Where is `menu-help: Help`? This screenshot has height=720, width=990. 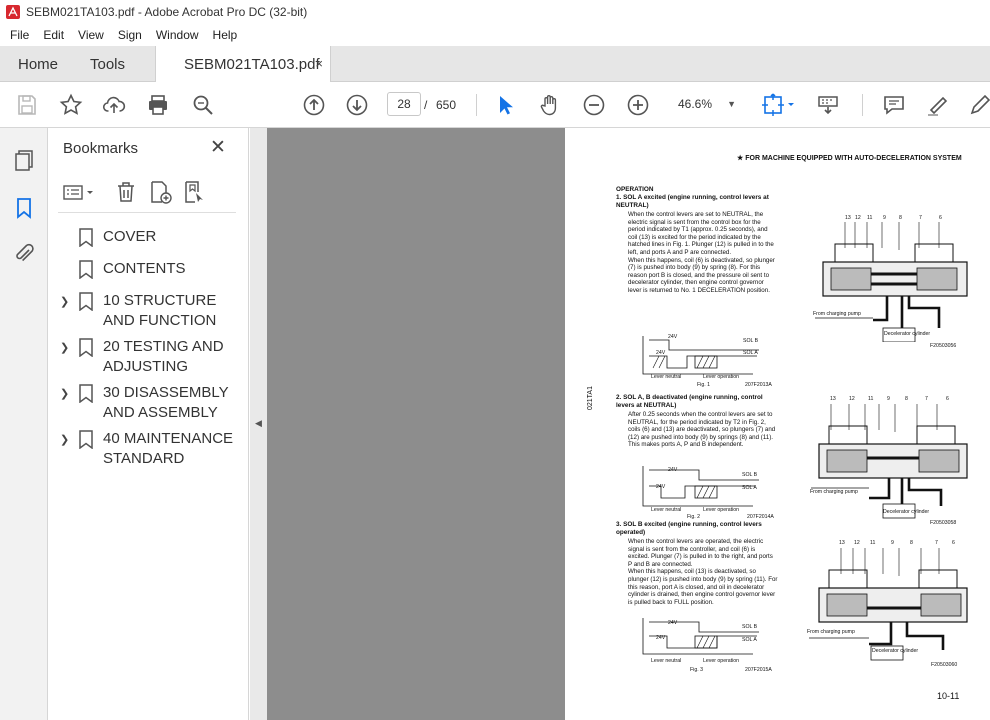 menu-help: Help is located at coordinates (225, 35).